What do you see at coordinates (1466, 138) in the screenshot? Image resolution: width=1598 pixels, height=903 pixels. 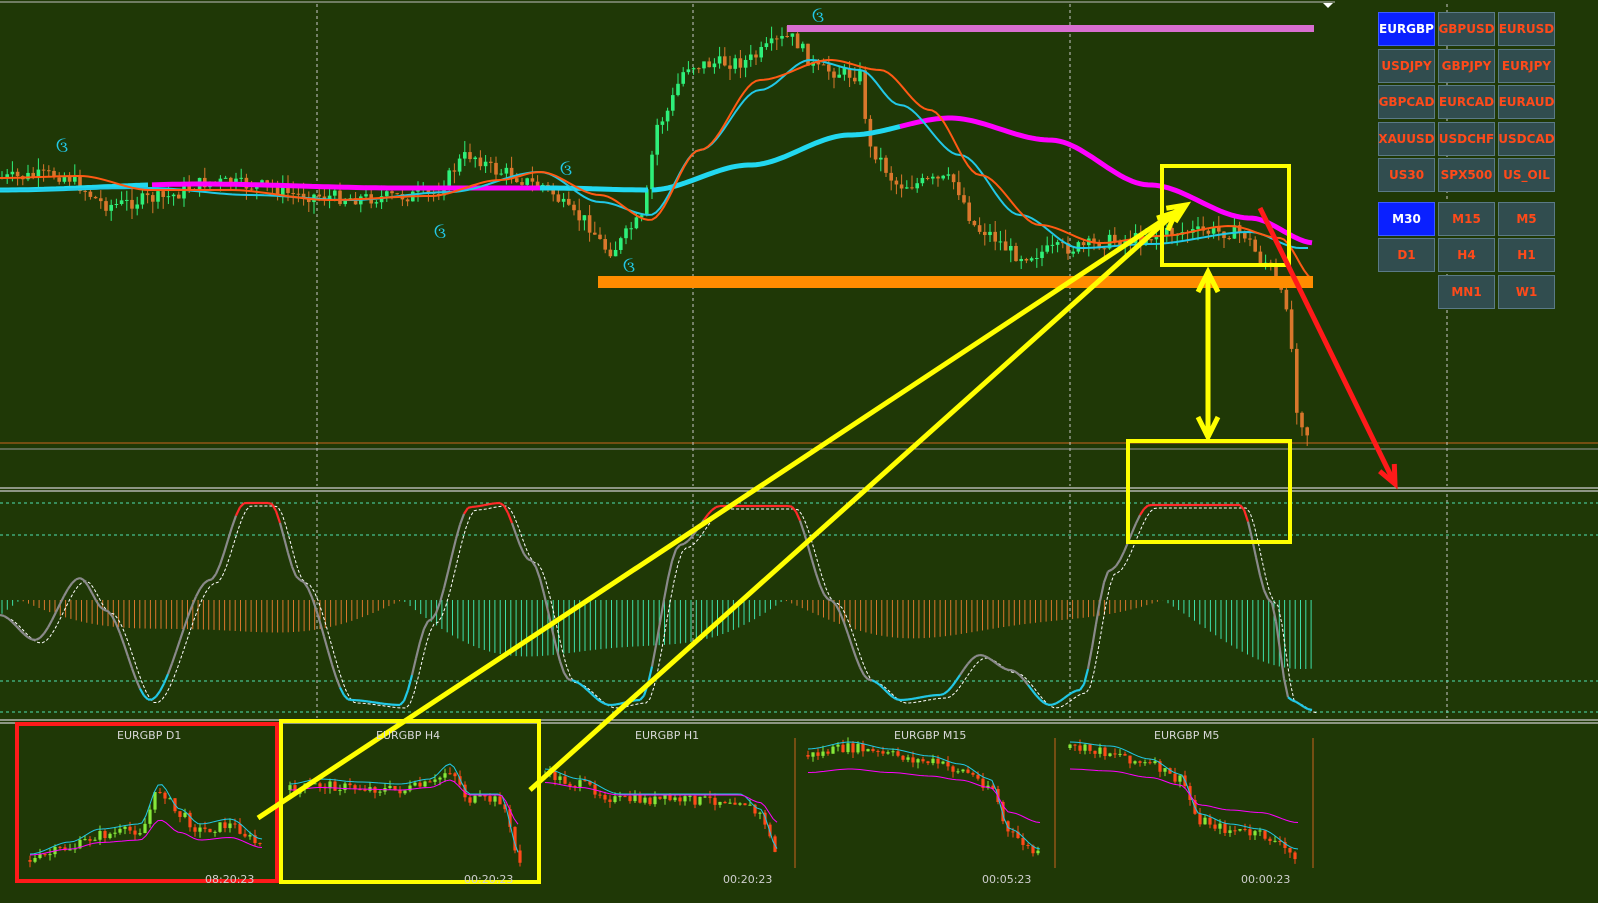 I see `button-usdchf: USDCHF` at bounding box center [1466, 138].